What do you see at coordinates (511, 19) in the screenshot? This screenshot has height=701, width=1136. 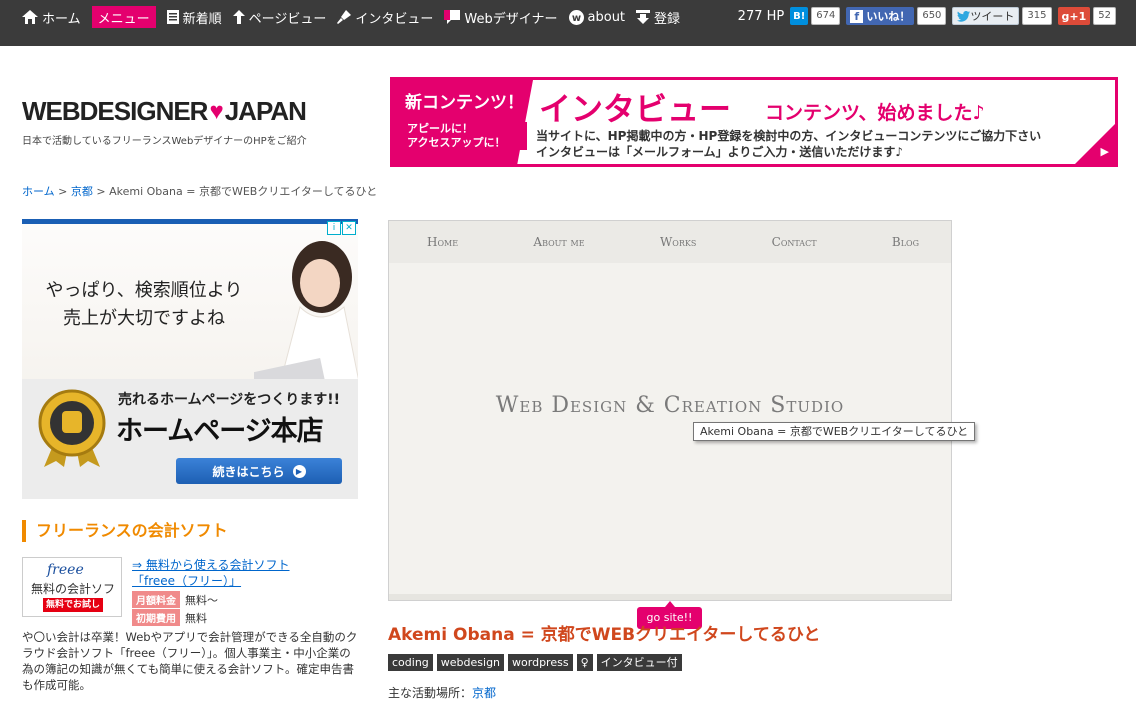 I see `nav-item-label: Webデザイナー` at bounding box center [511, 19].